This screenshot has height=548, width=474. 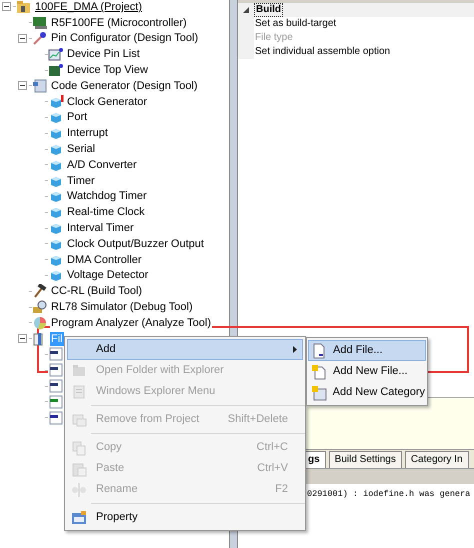 What do you see at coordinates (40, 291) in the screenshot?
I see `hammer-icon` at bounding box center [40, 291].